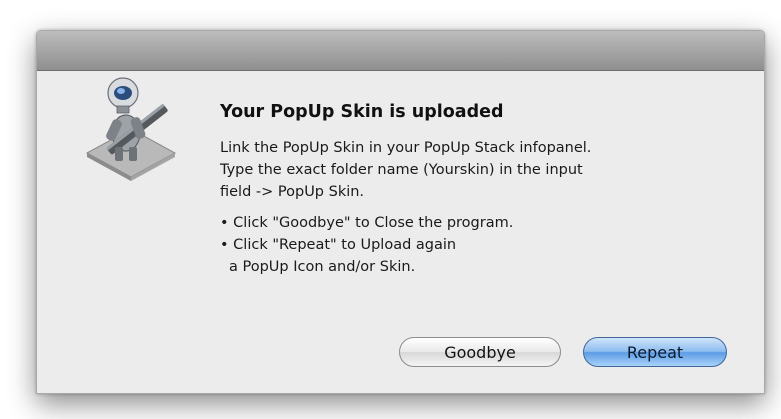 This screenshot has height=419, width=781. What do you see at coordinates (131, 129) in the screenshot?
I see `automator-robot-icon` at bounding box center [131, 129].